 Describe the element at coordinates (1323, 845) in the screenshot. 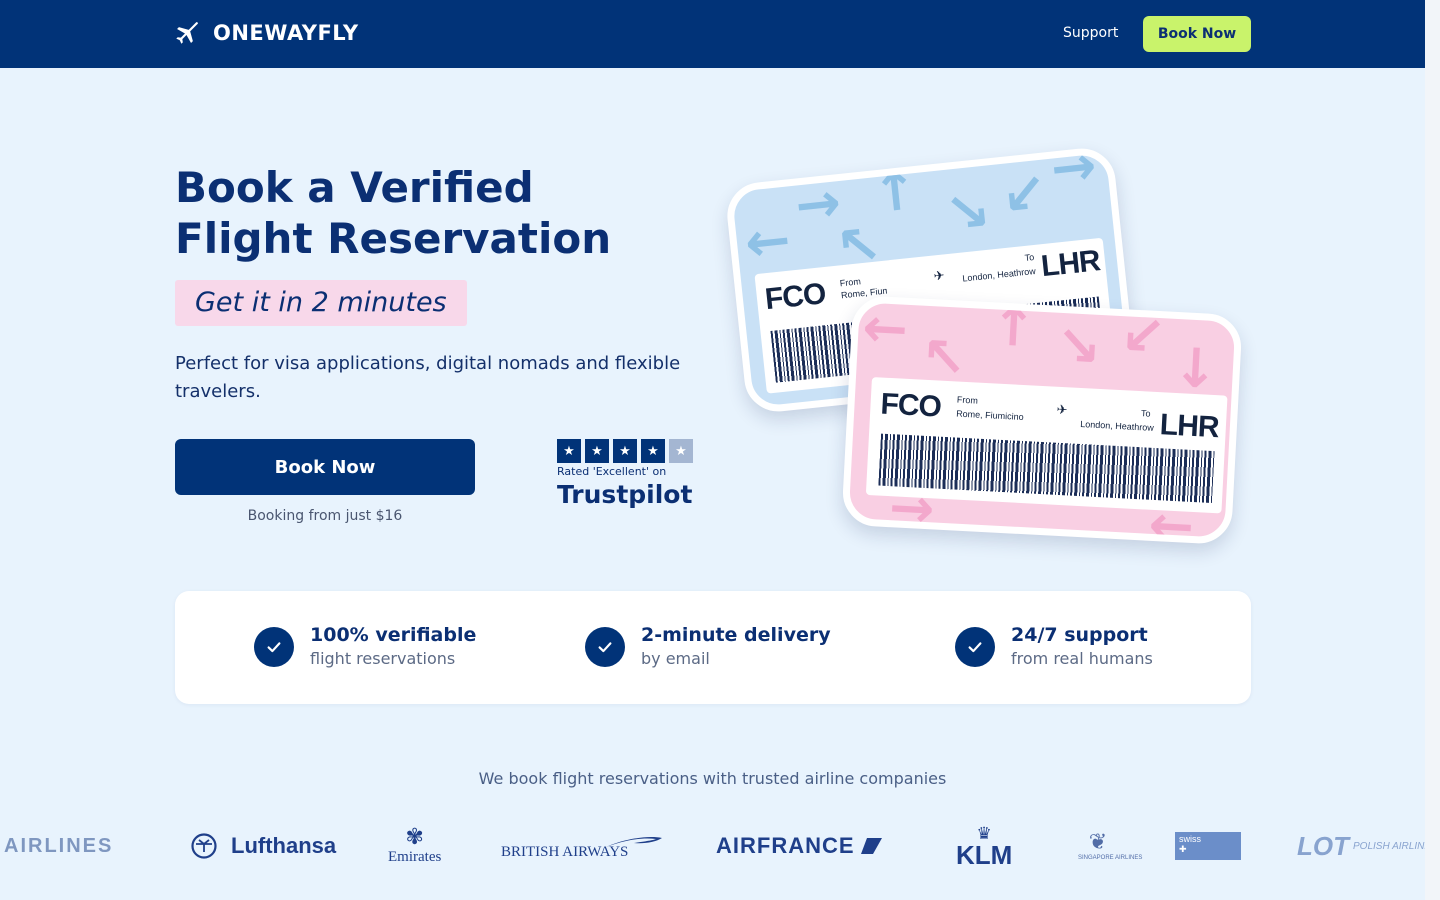

I see `airline-logo-text: LOT` at that location.